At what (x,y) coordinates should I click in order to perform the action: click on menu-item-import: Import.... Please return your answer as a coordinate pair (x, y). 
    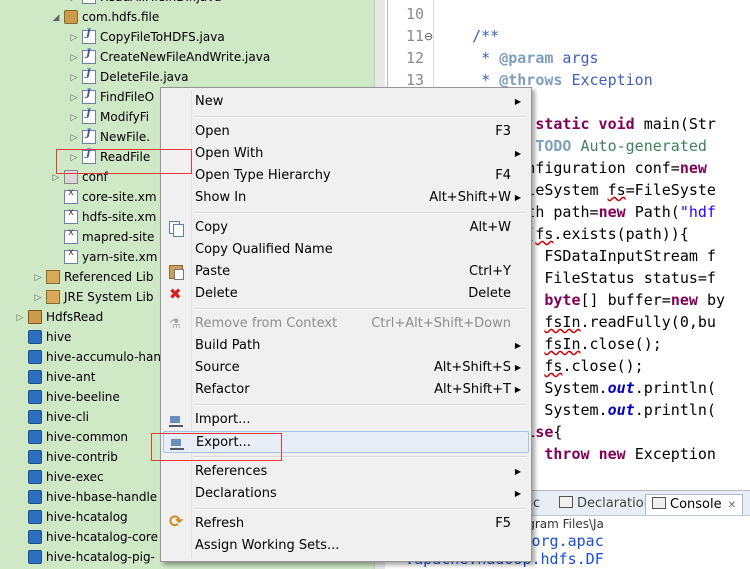
    Looking at the image, I should click on (346, 420).